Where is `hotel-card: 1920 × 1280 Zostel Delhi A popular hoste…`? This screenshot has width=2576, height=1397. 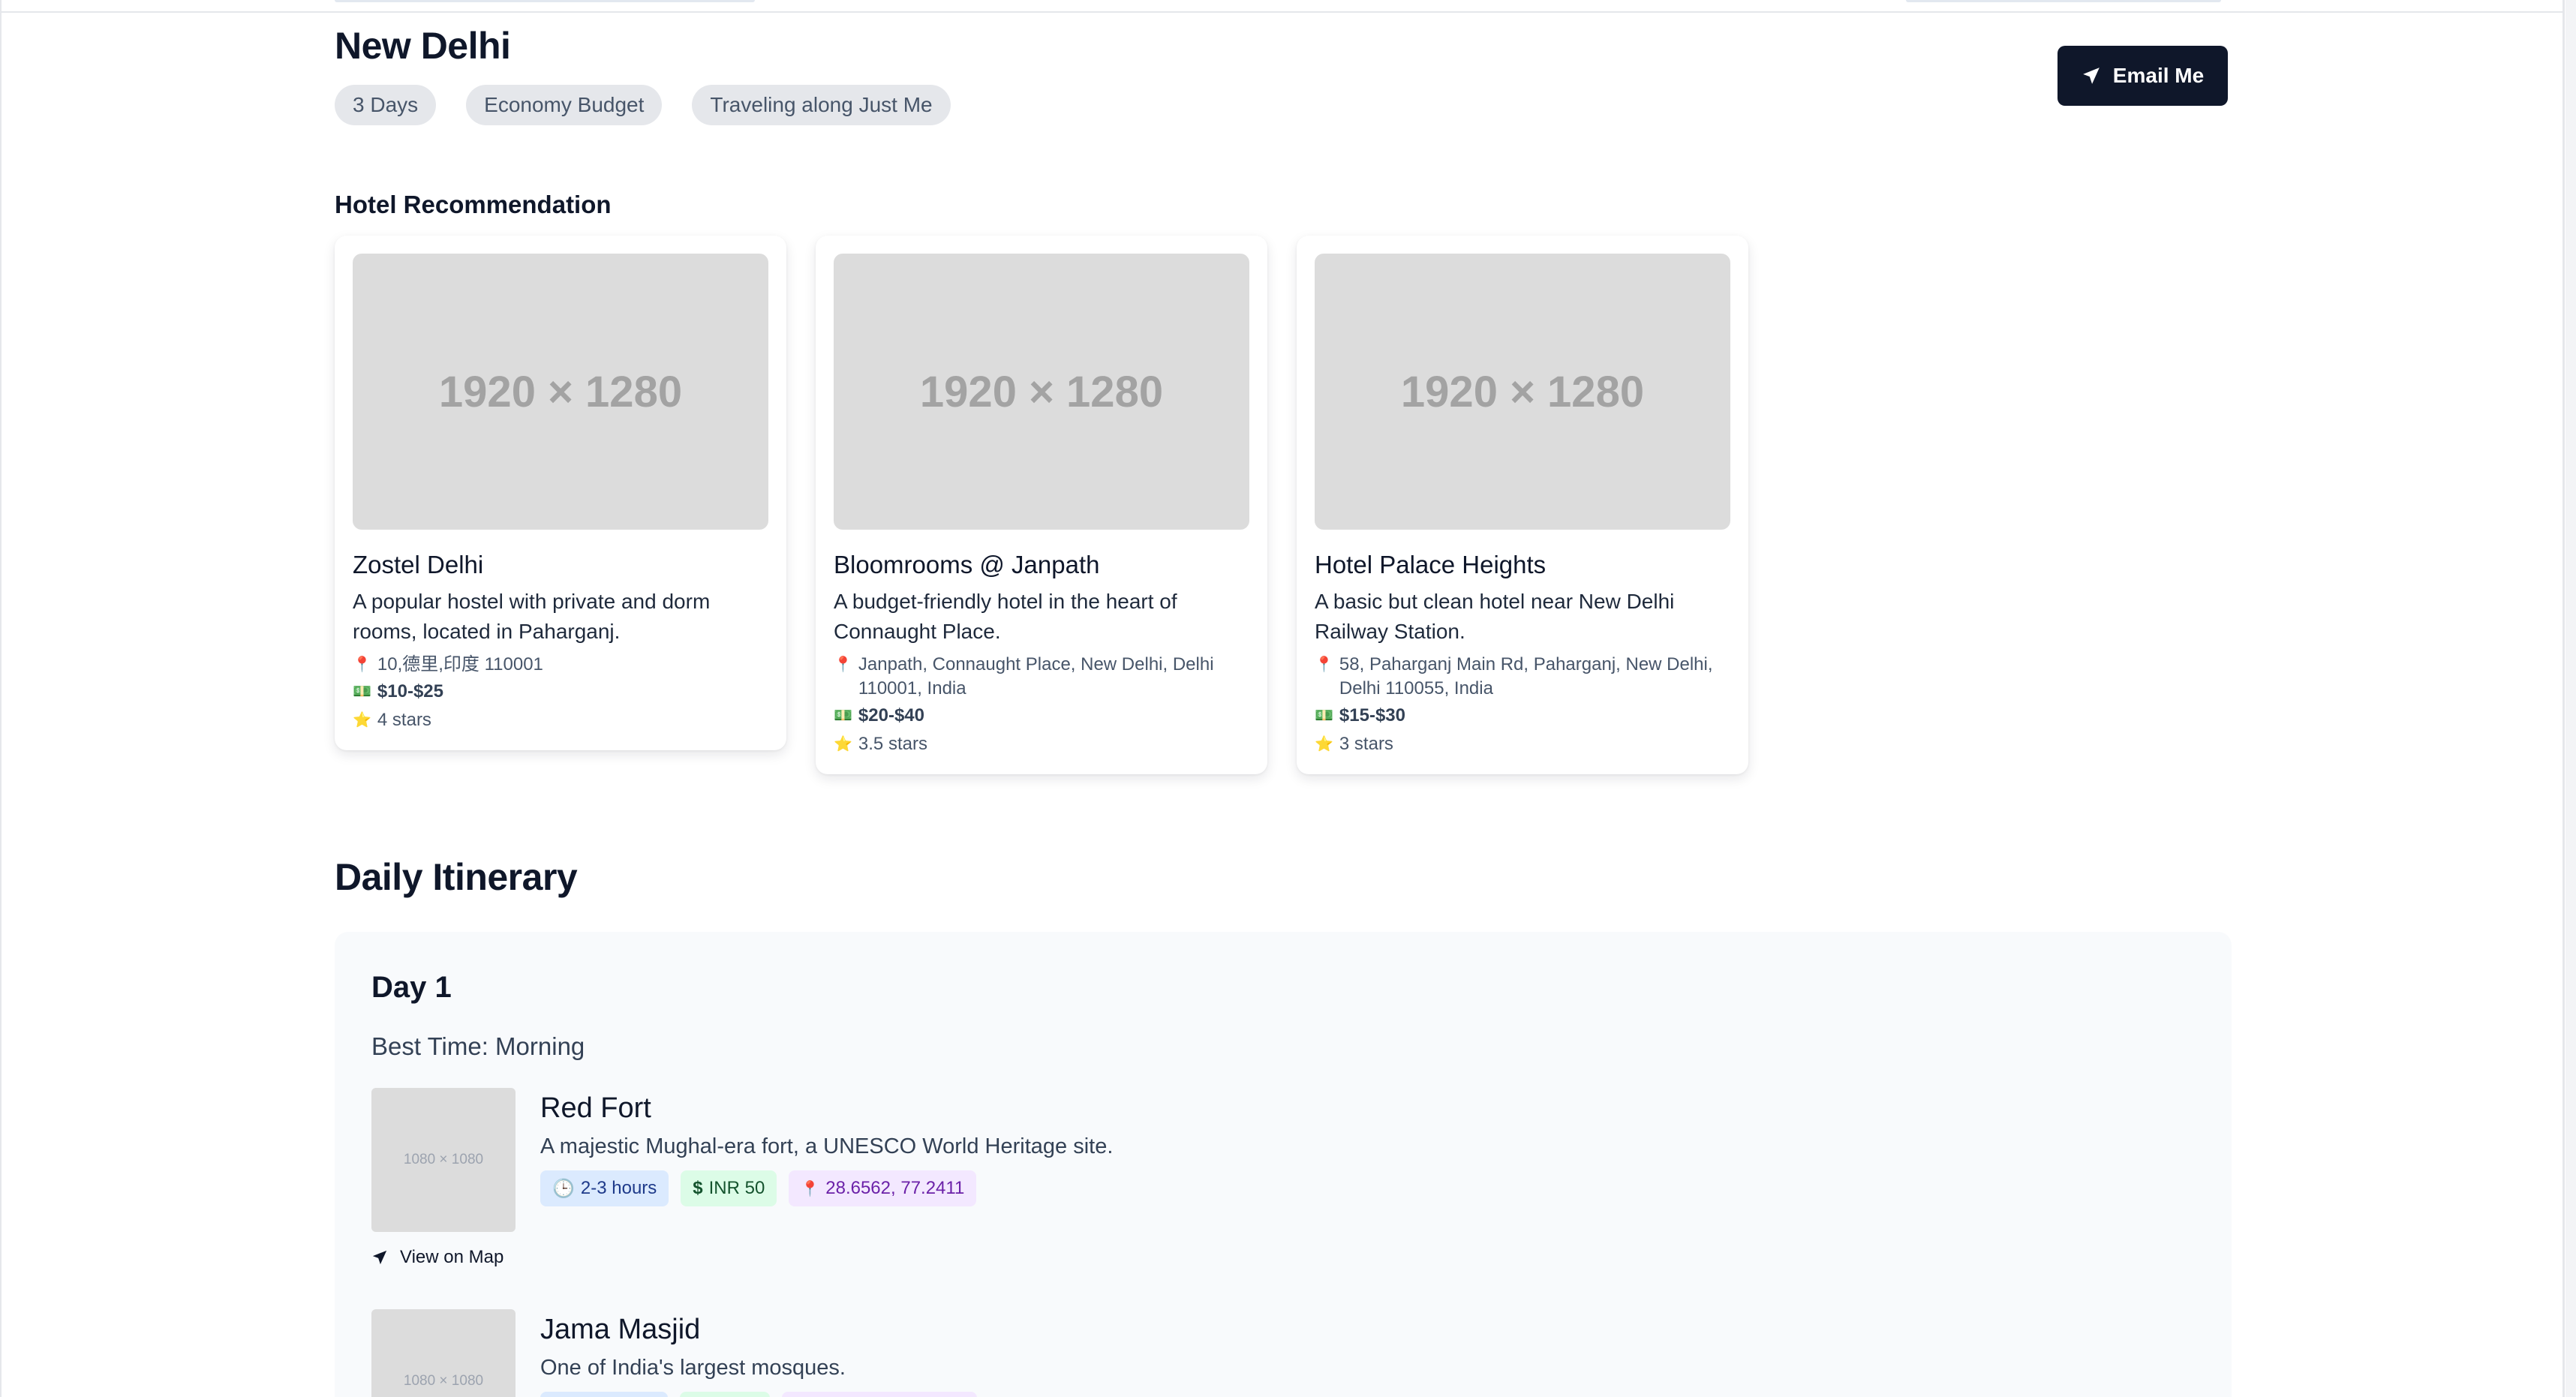 hotel-card: 1920 × 1280 Zostel Delhi A popular hoste… is located at coordinates (560, 493).